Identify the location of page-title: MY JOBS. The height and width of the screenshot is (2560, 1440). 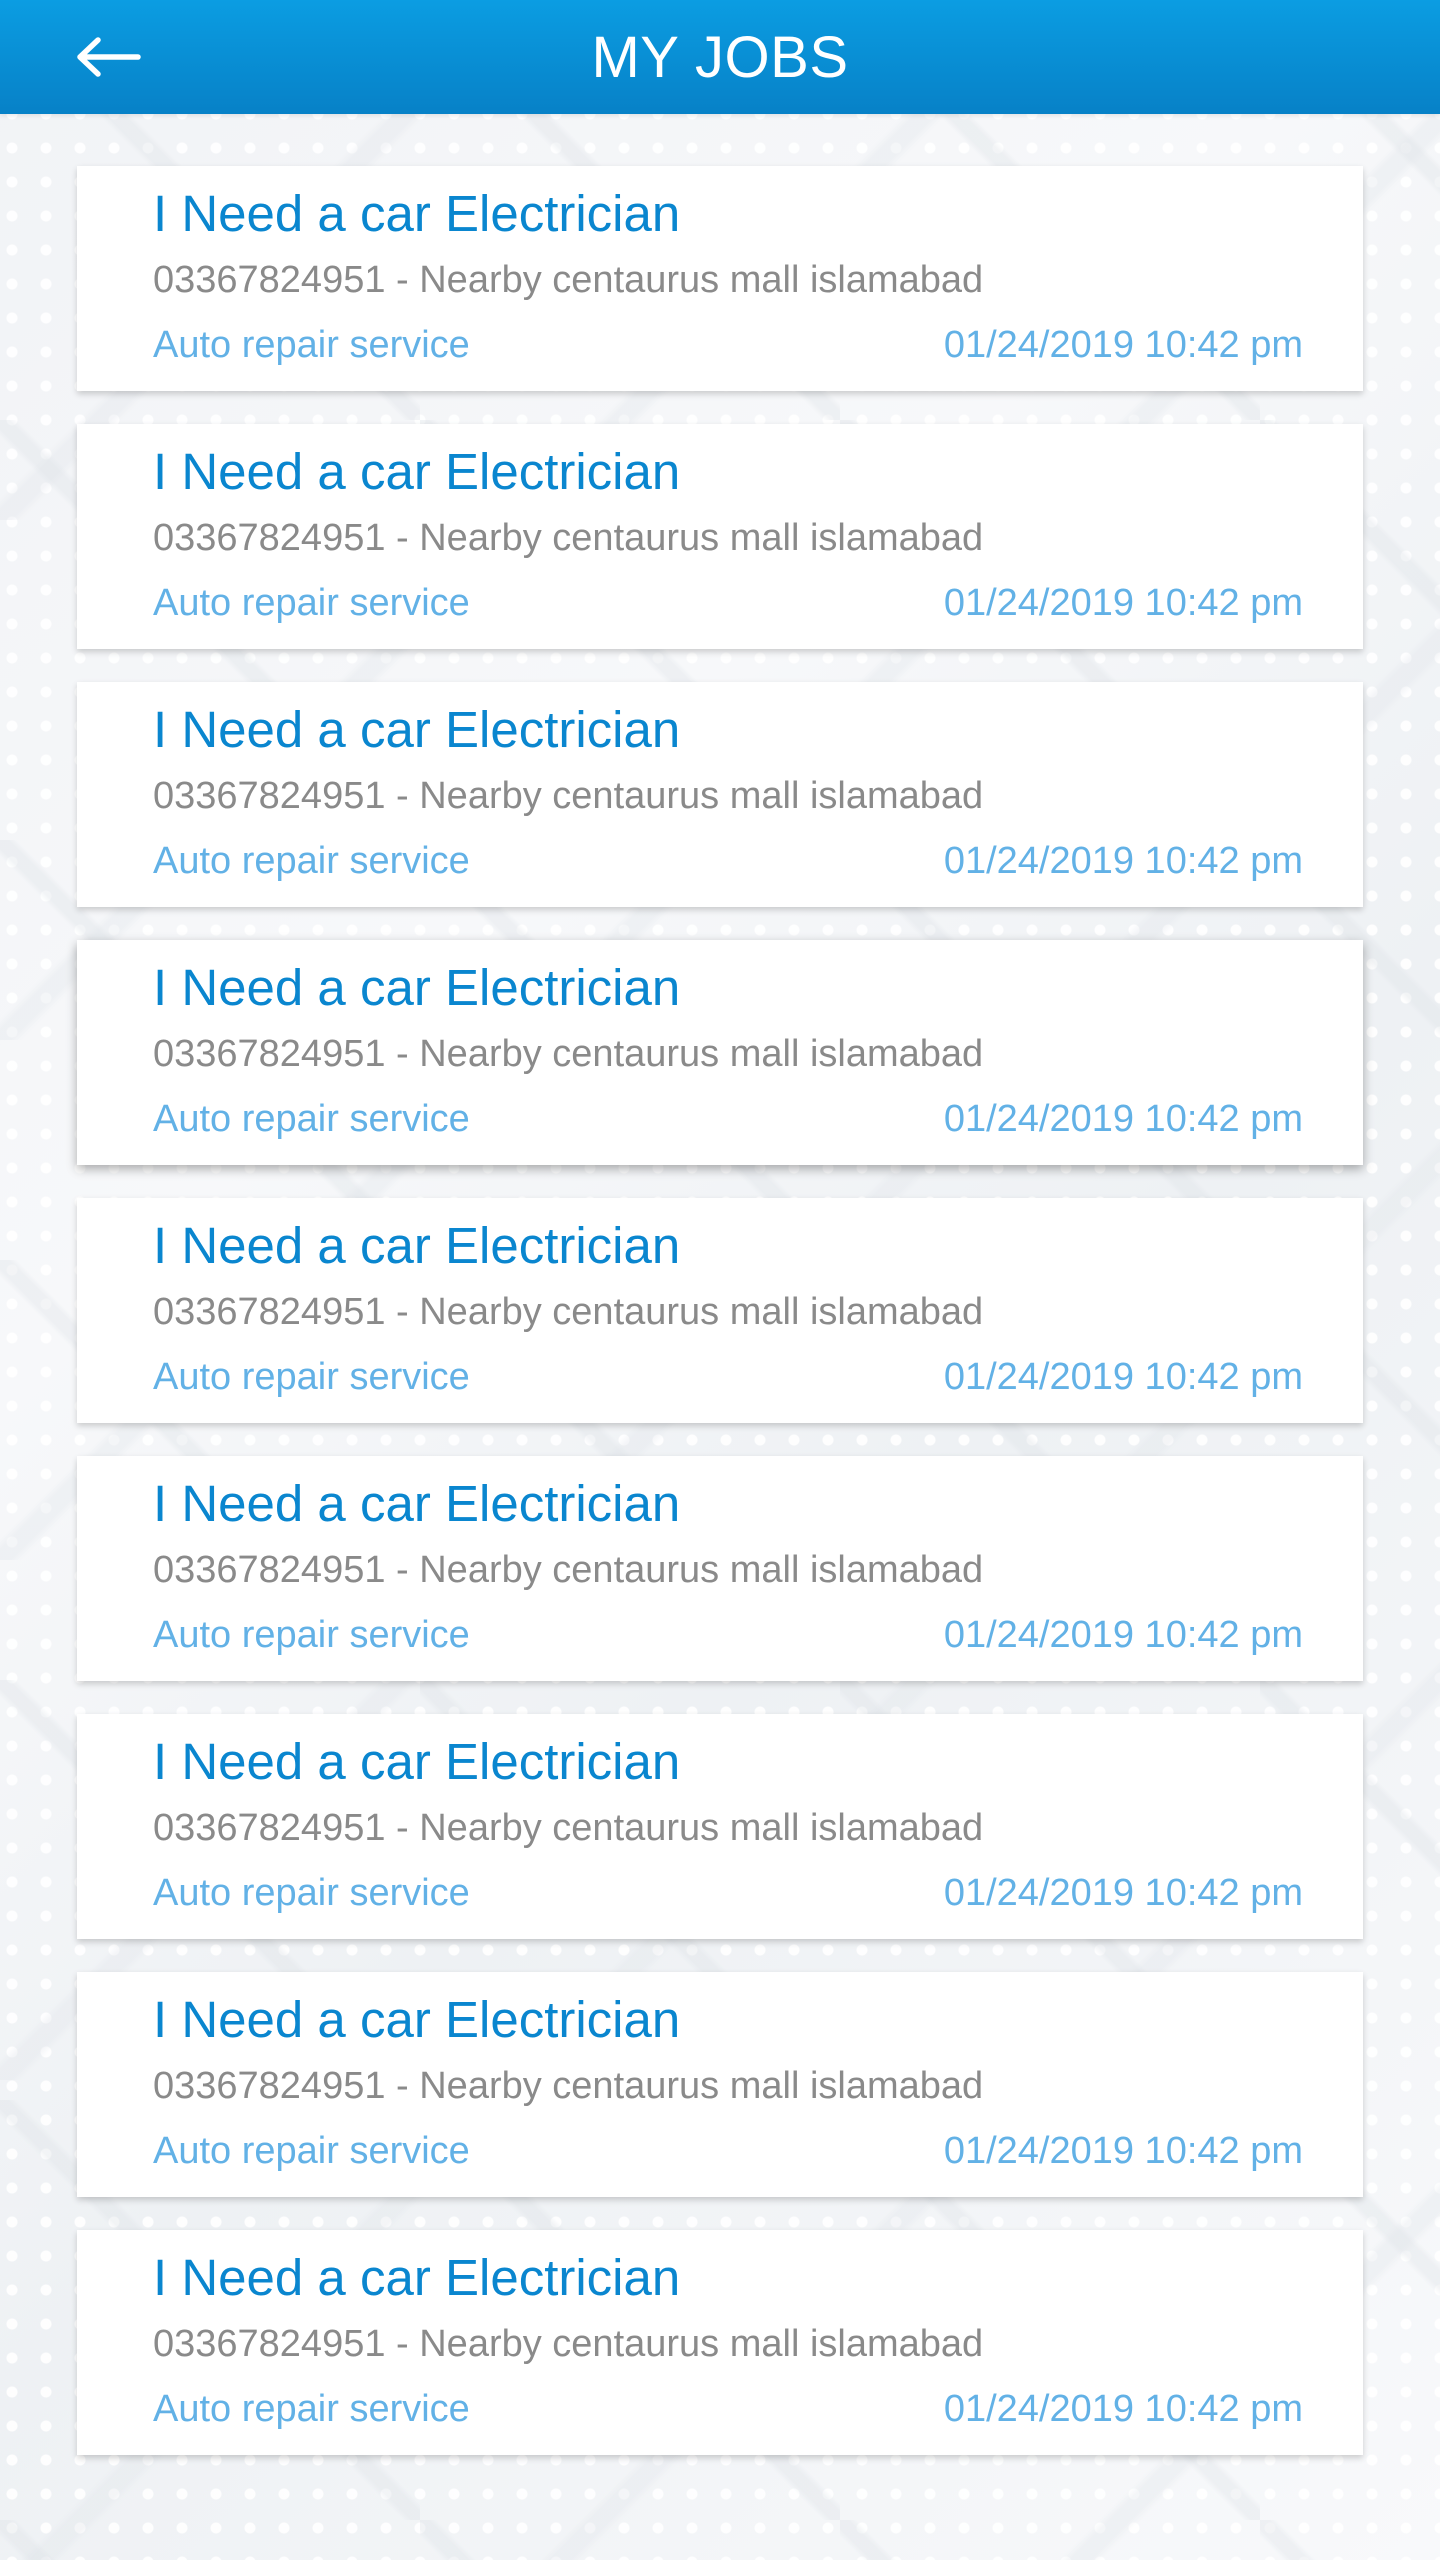
(720, 57).